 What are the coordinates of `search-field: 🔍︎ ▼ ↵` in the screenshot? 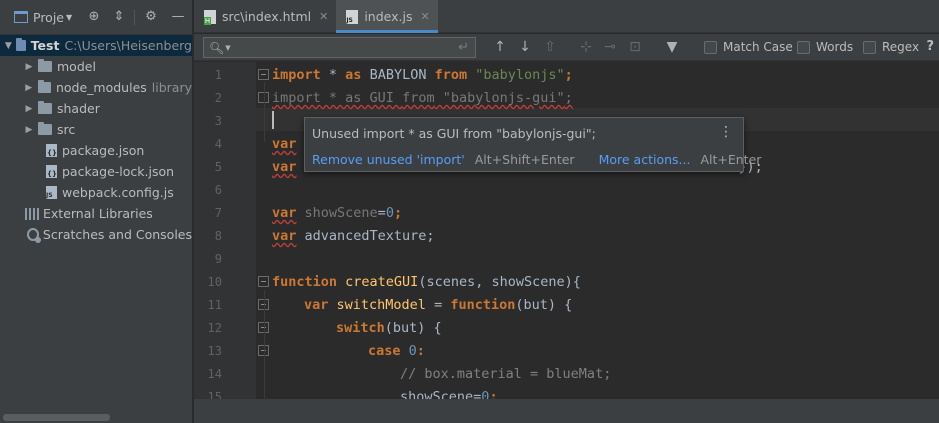 It's located at (339, 47).